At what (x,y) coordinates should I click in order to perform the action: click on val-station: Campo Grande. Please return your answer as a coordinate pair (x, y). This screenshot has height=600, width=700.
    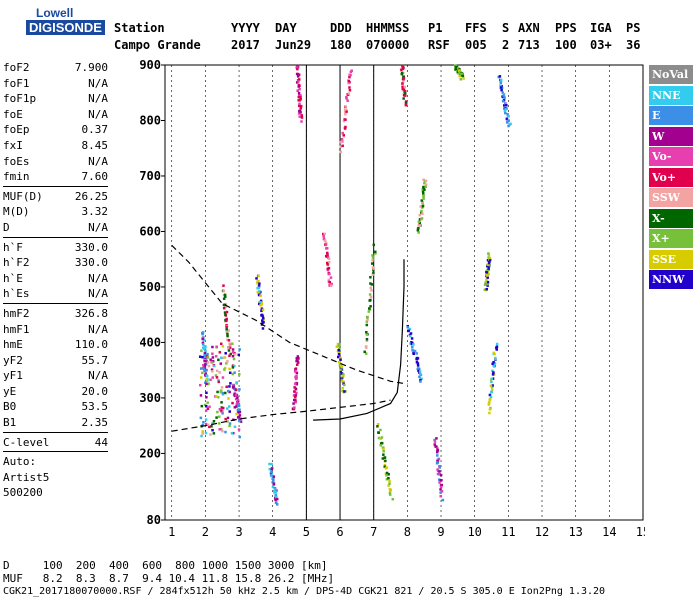
    Looking at the image, I should click on (157, 45).